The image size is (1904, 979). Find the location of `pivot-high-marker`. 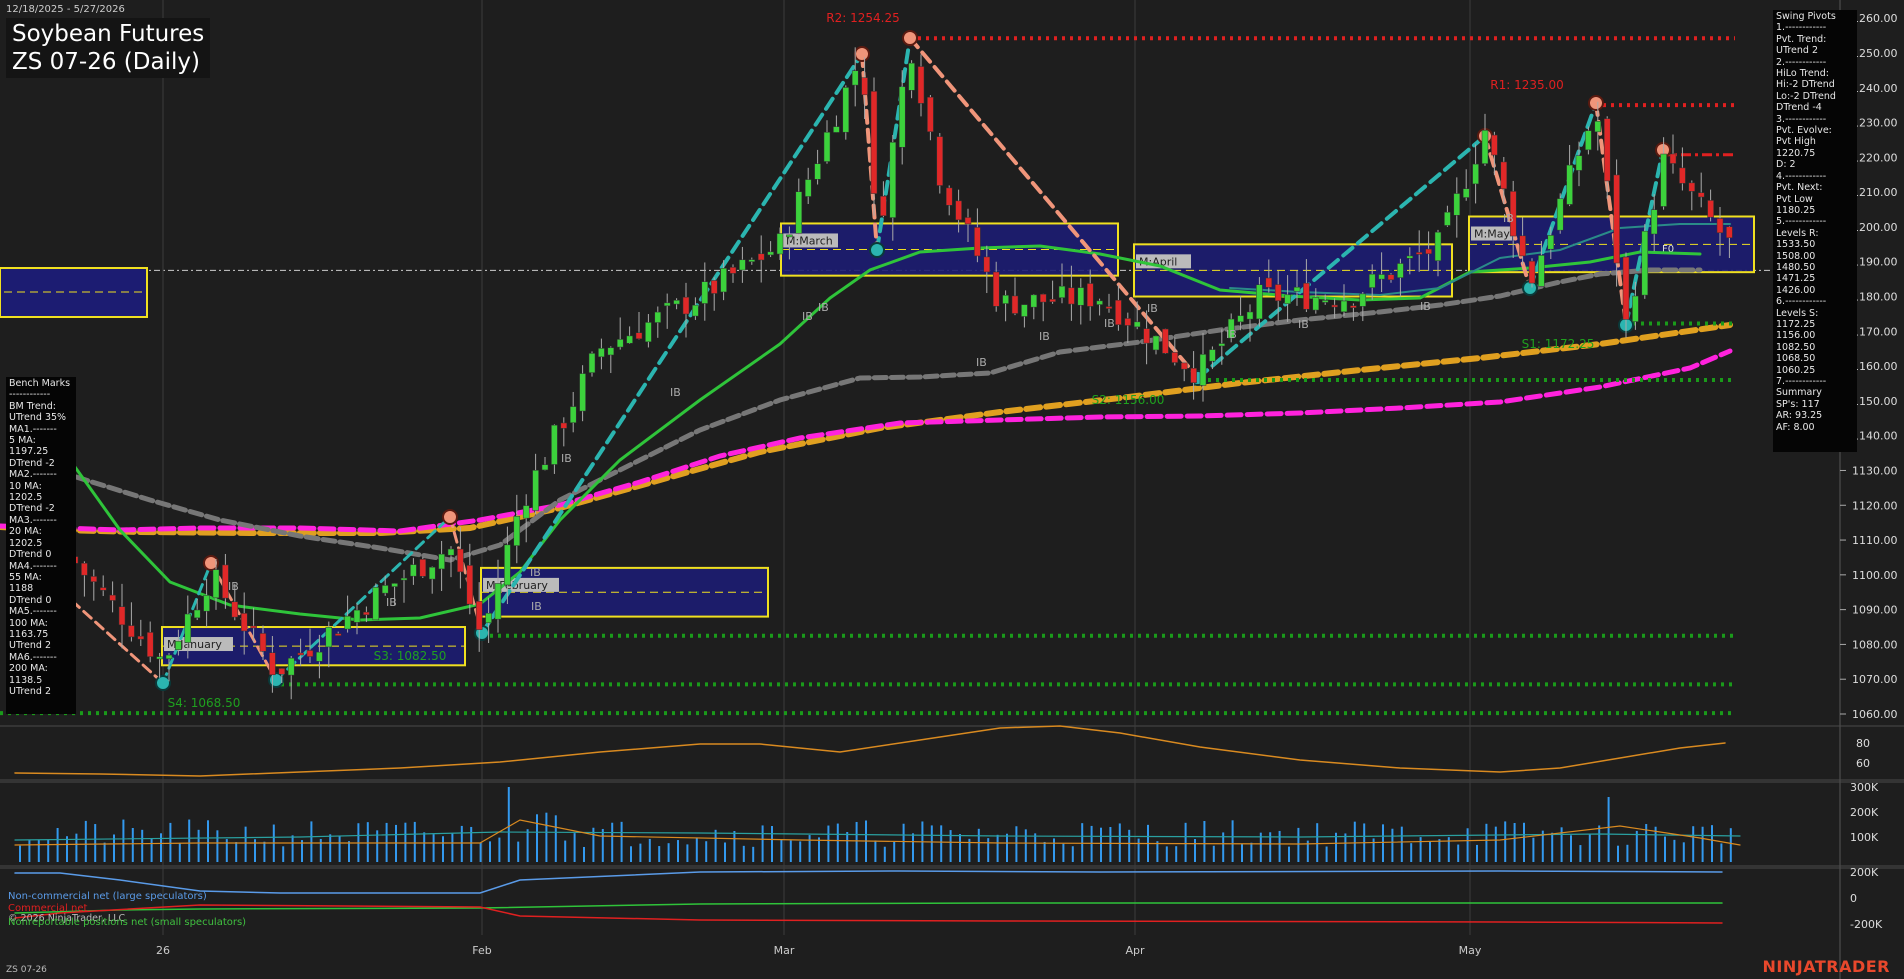

pivot-high-marker is located at coordinates (910, 38).